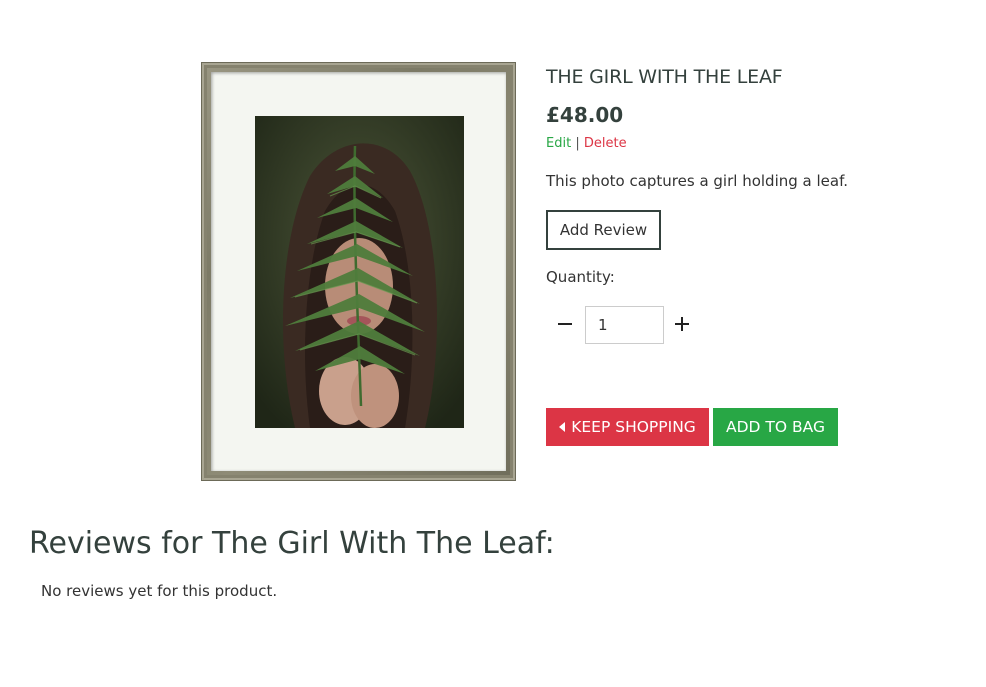 This screenshot has width=986, height=687. What do you see at coordinates (664, 77) in the screenshot?
I see `product-title: THE GIRL WITH THE LEAF` at bounding box center [664, 77].